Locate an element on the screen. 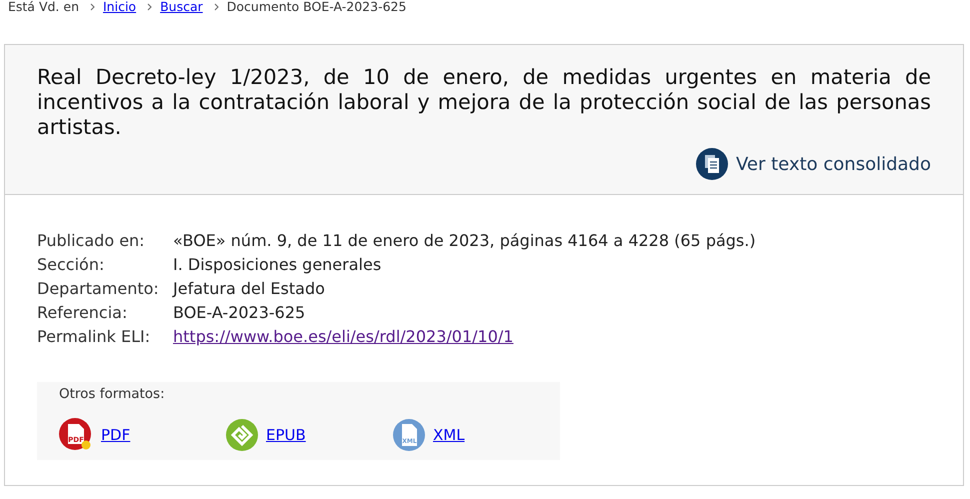 Image resolution: width=970 pixels, height=499 pixels. metadata-label: Publicado en: is located at coordinates (91, 241).